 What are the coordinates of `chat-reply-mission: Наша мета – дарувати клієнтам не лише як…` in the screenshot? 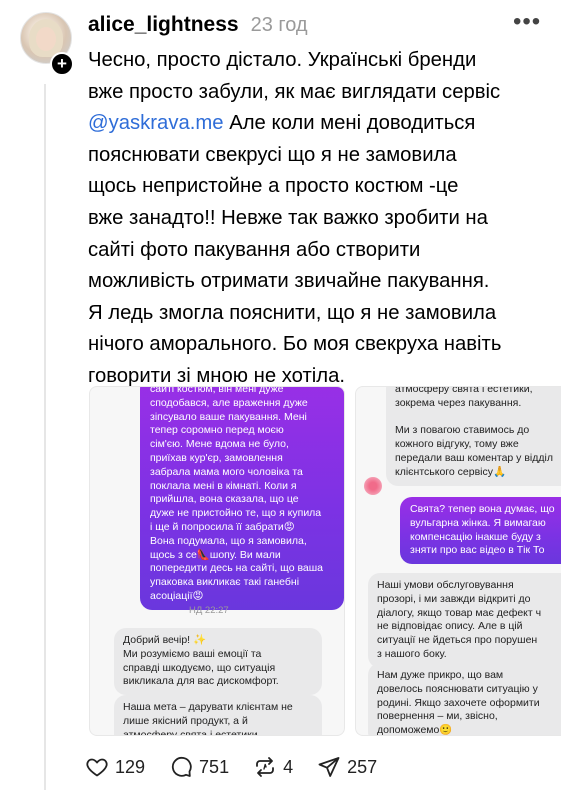 It's located at (218, 715).